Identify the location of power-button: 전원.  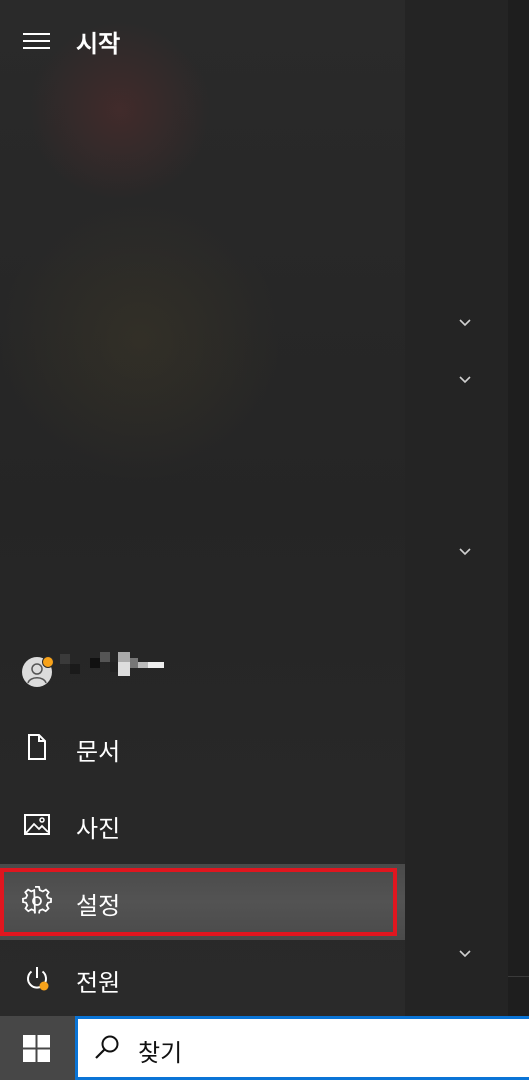
(202, 979).